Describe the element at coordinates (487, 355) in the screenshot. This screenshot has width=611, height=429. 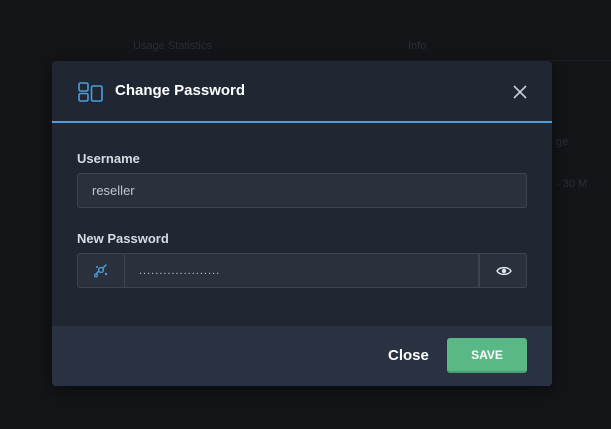
I see `save-button: SAVE` at that location.